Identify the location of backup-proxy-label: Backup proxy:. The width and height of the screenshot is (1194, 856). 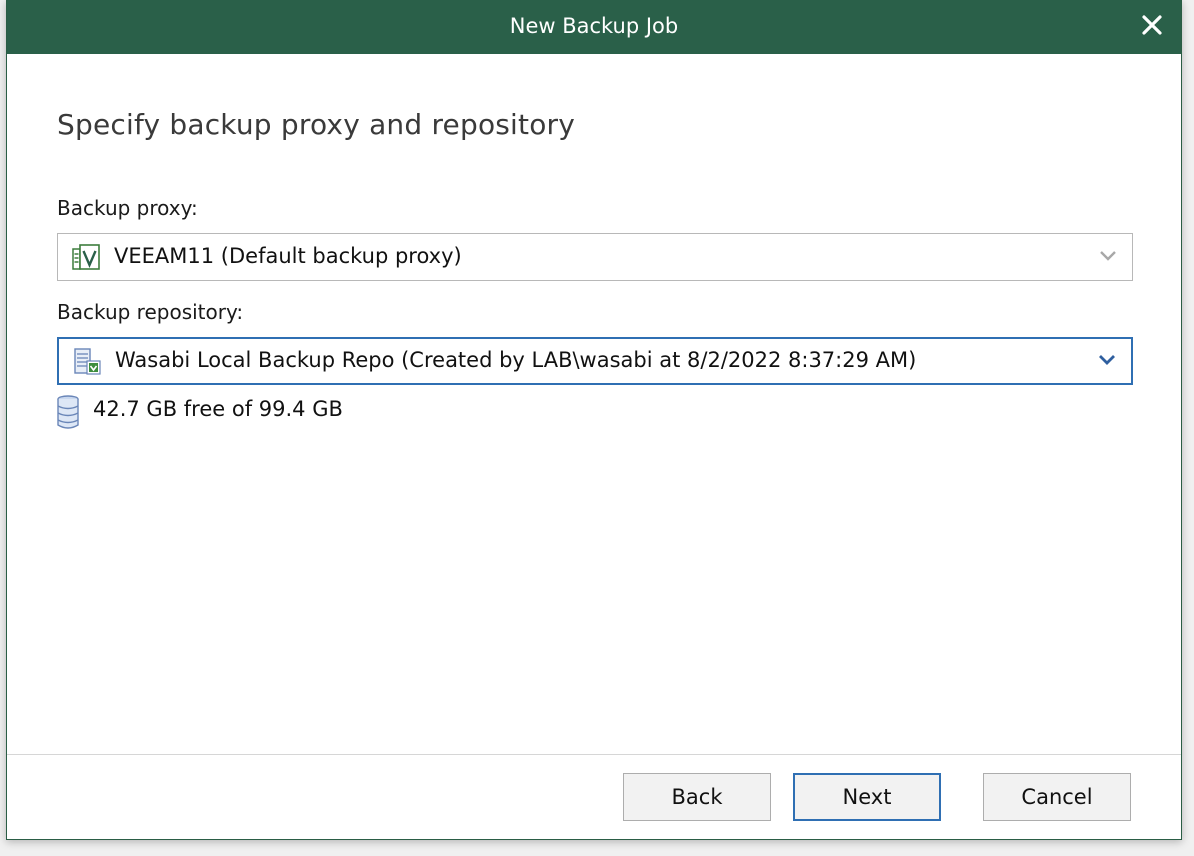
(127, 208).